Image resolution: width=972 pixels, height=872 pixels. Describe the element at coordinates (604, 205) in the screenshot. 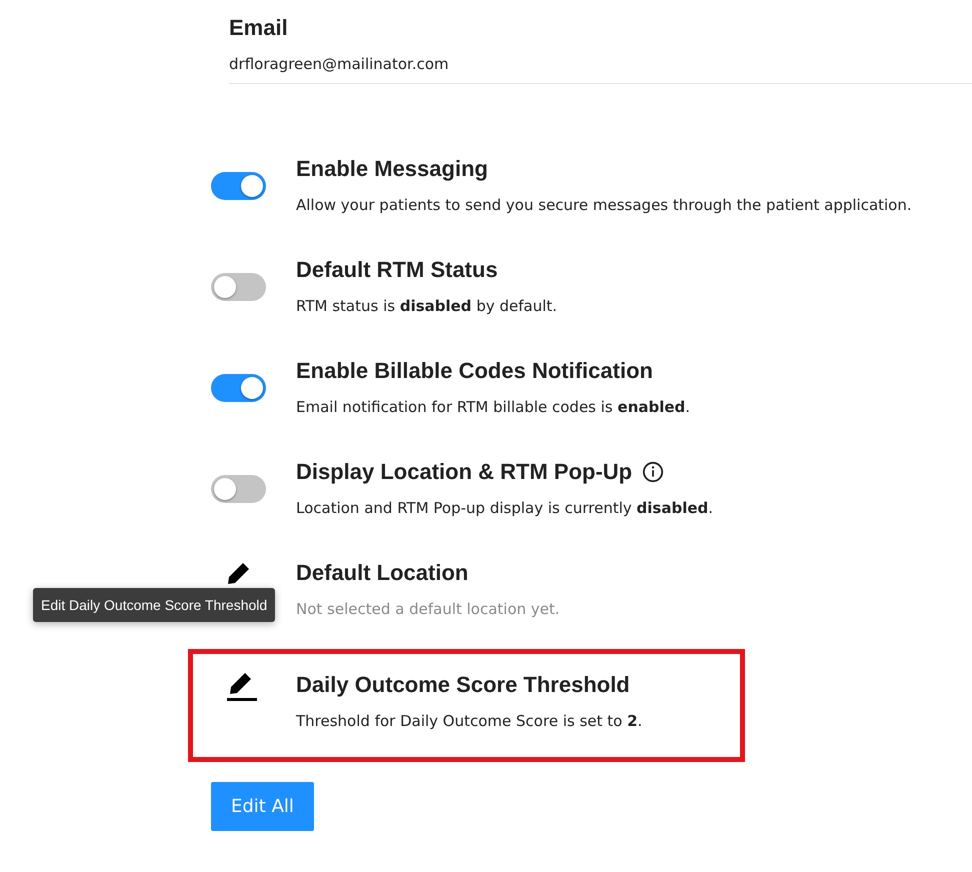

I see `setting-description: Allow your patients to send you secure messages through the patient application.` at that location.